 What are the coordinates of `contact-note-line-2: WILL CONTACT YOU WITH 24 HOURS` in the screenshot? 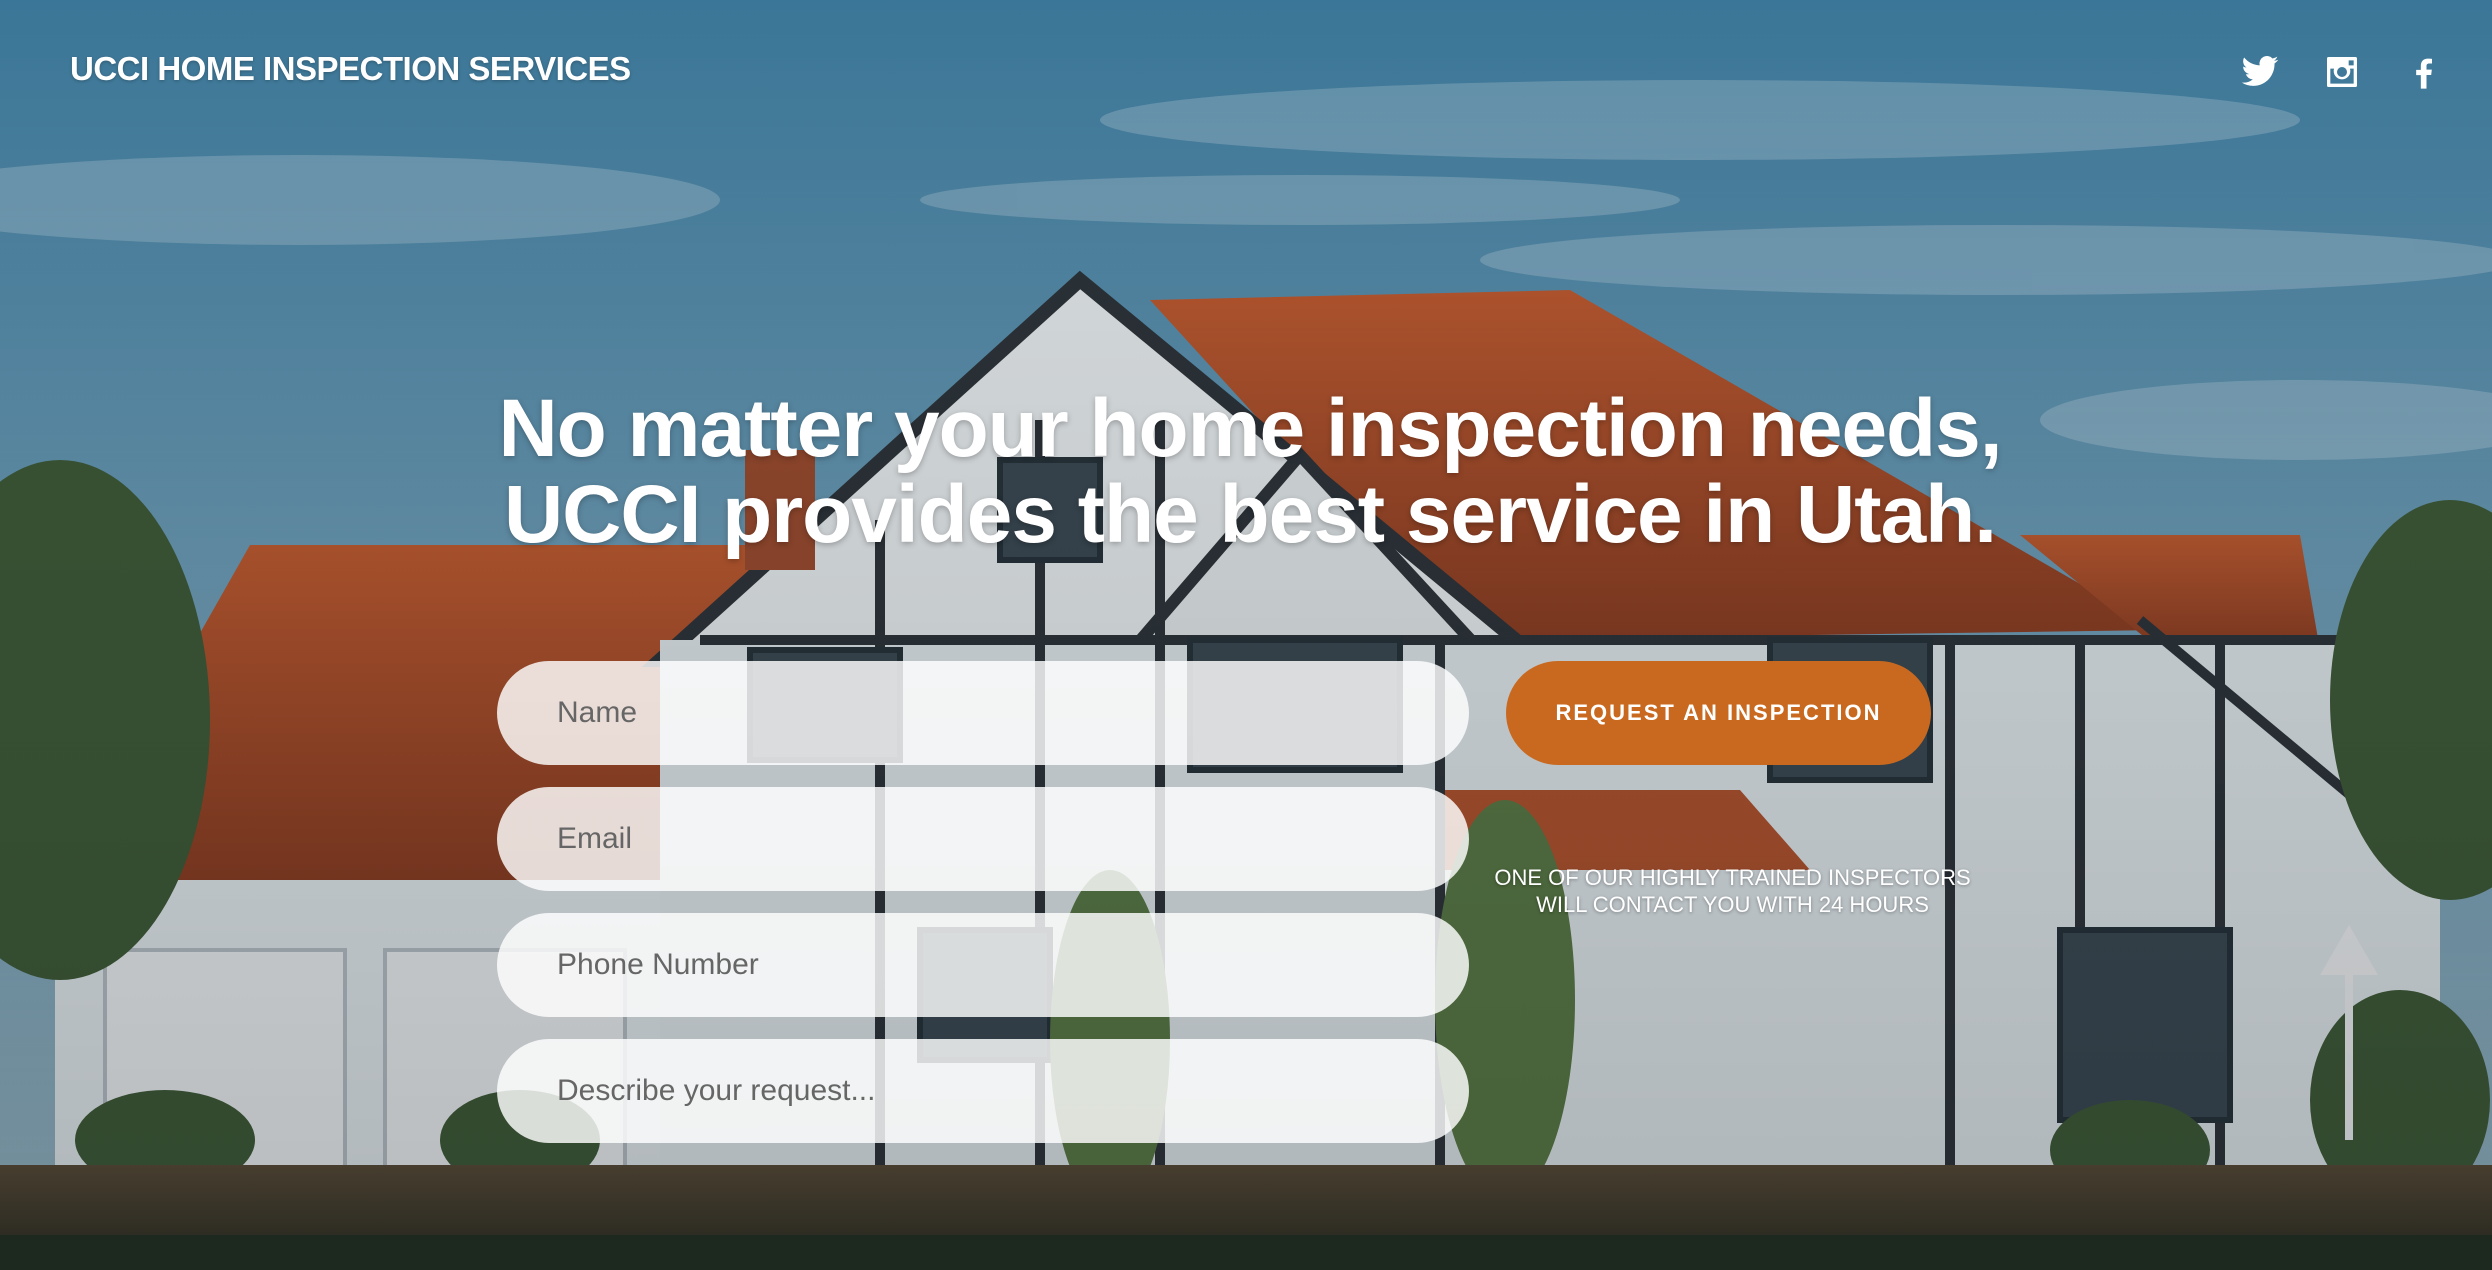 It's located at (1732, 904).